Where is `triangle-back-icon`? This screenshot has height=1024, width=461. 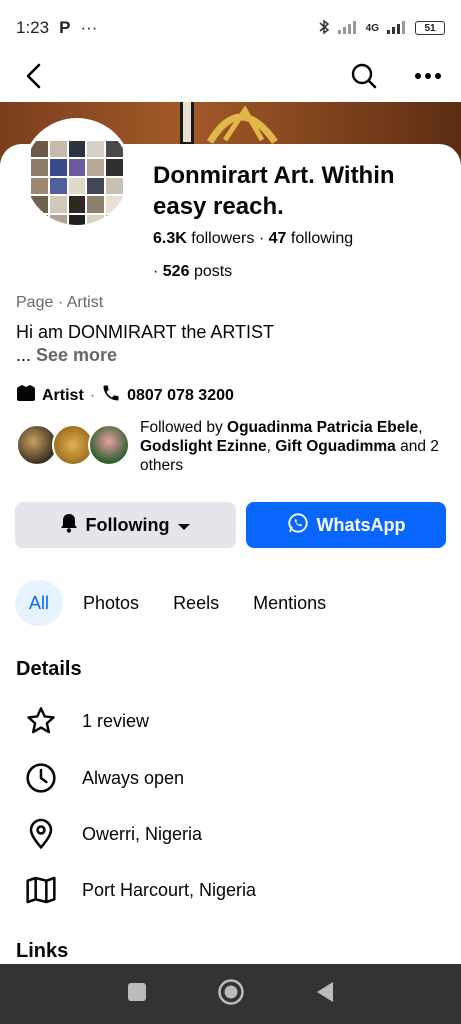 triangle-back-icon is located at coordinates (324, 991).